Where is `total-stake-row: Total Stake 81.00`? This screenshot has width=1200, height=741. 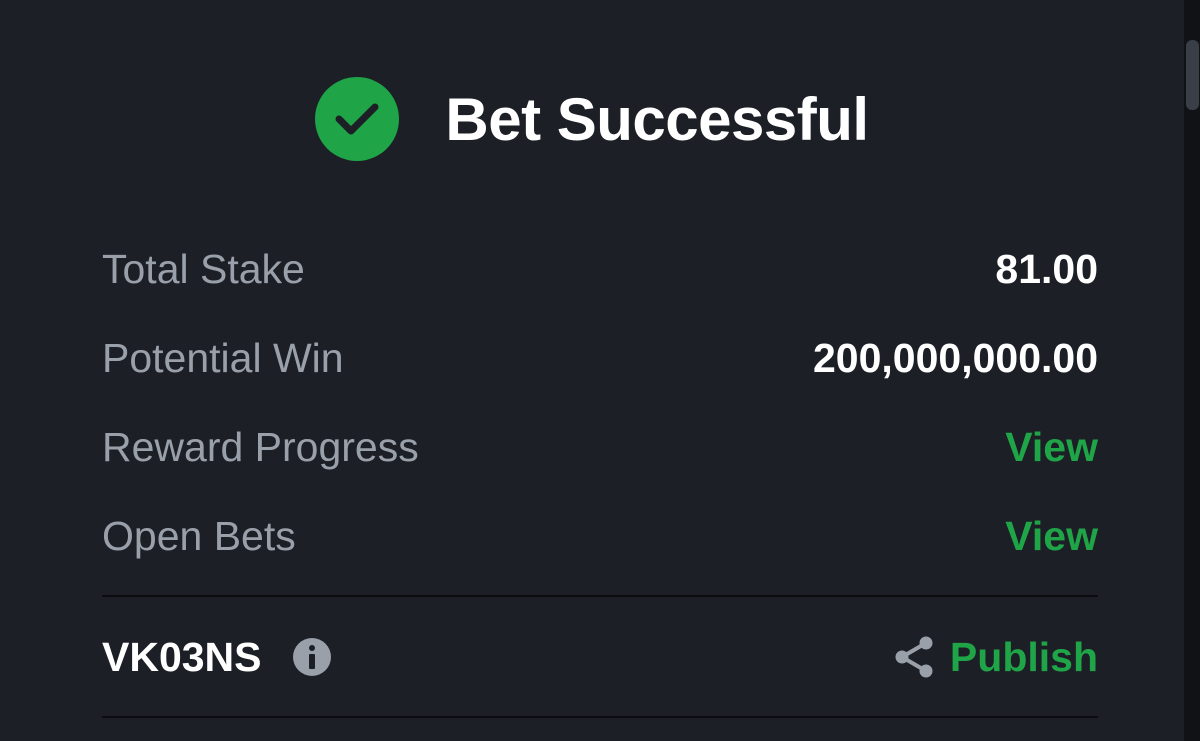
total-stake-row: Total Stake 81.00 is located at coordinates (600, 269).